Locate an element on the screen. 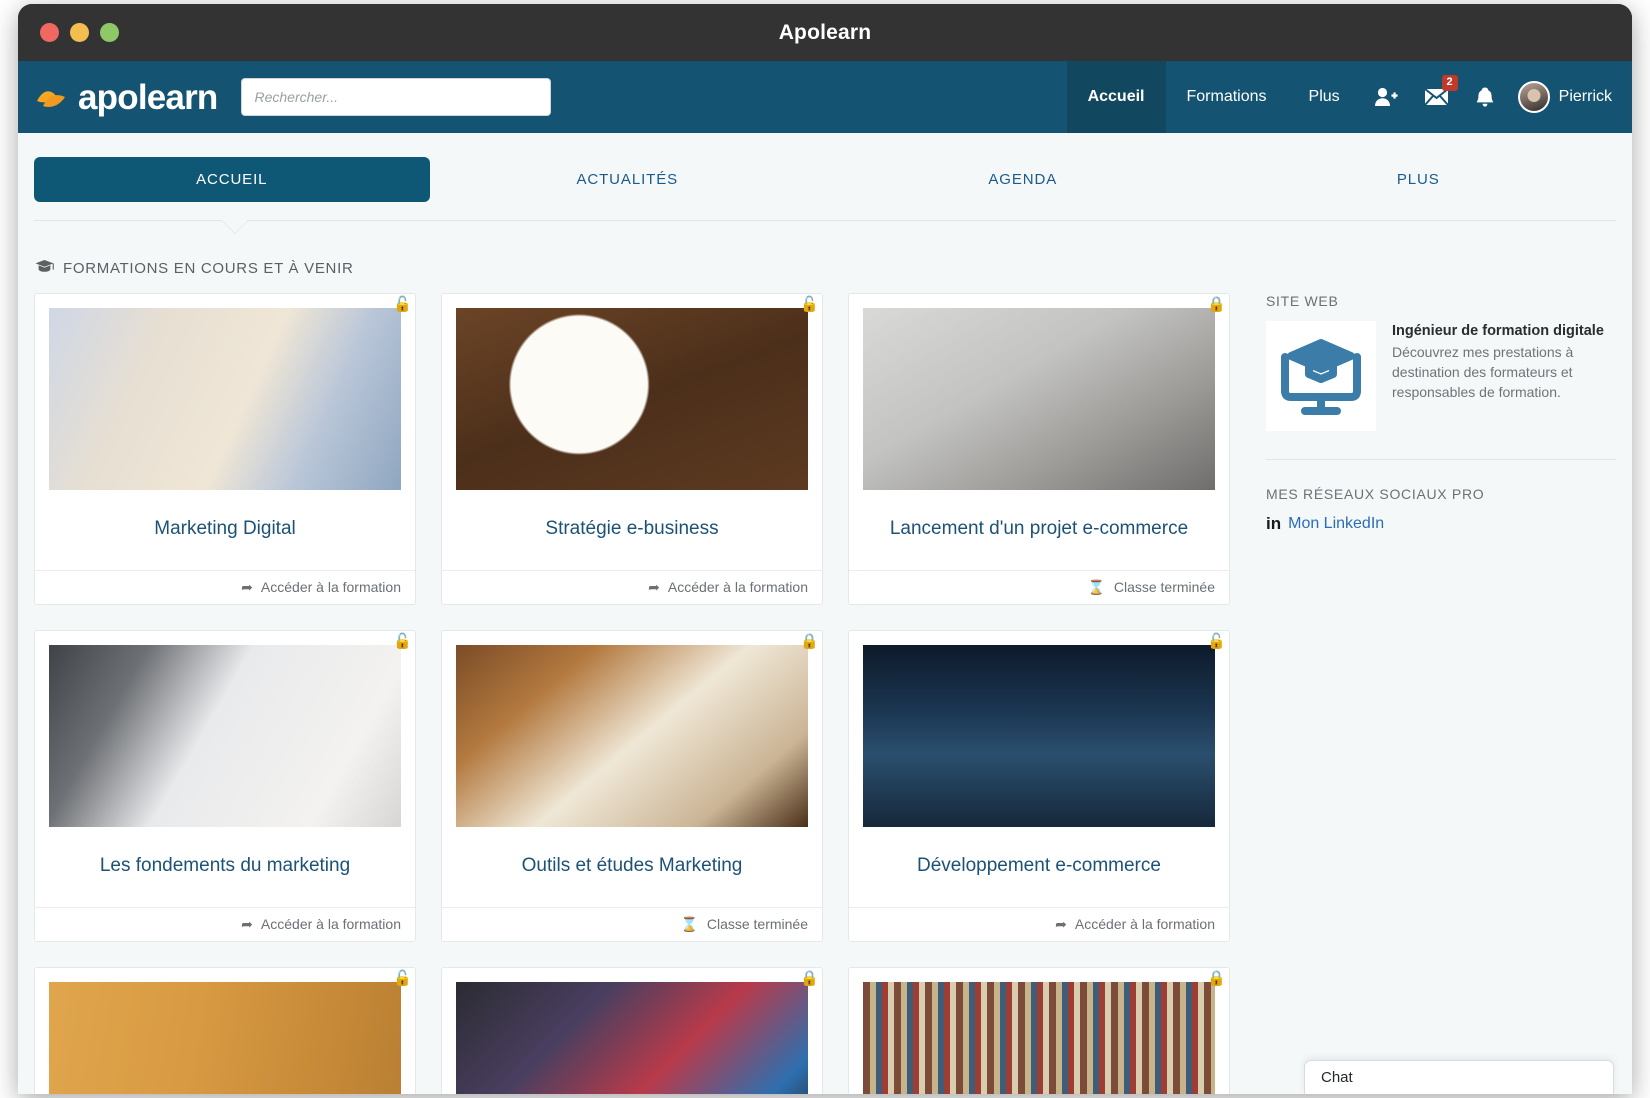  profile-name: Pierrick is located at coordinates (1585, 96).